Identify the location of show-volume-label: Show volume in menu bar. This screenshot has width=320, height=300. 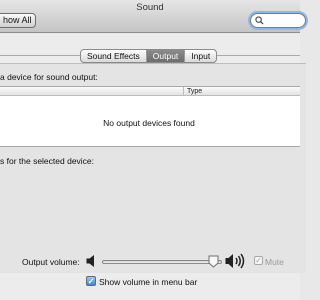
(148, 282).